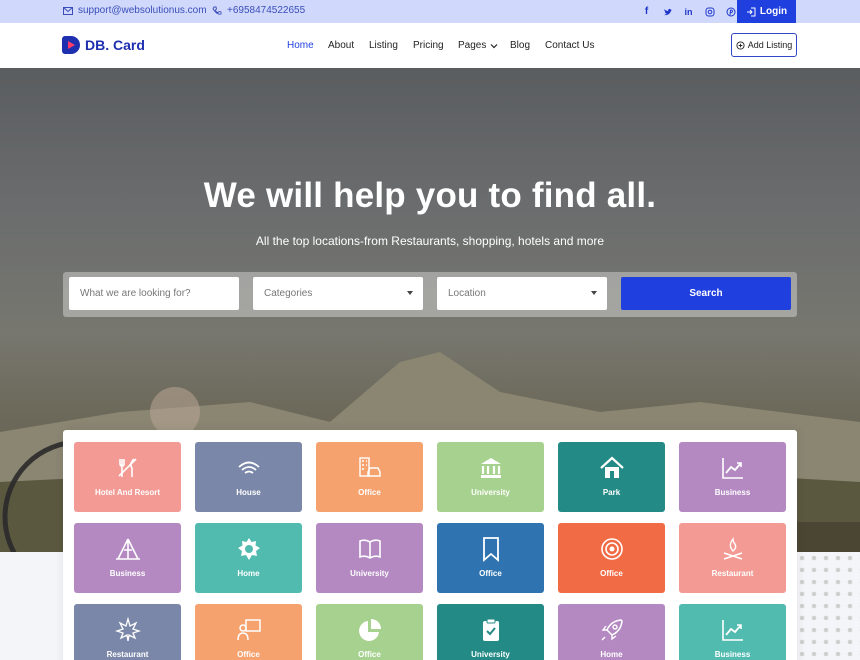 This screenshot has height=660, width=860. I want to click on category-tile-label: House, so click(248, 492).